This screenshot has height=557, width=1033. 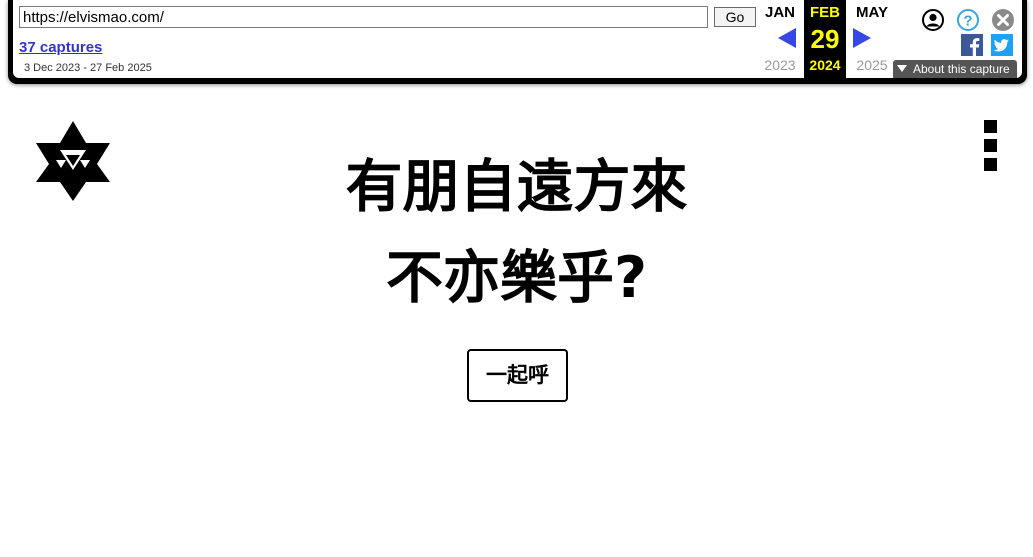 What do you see at coordinates (735, 17) in the screenshot?
I see `go-button: Go` at bounding box center [735, 17].